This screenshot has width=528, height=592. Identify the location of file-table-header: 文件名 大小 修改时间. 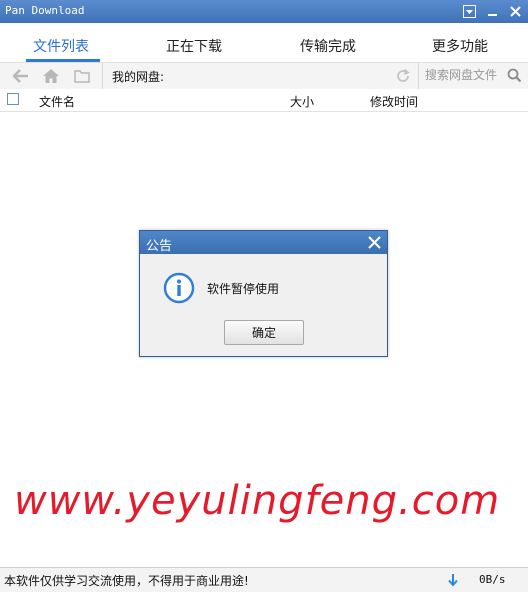
(264, 100).